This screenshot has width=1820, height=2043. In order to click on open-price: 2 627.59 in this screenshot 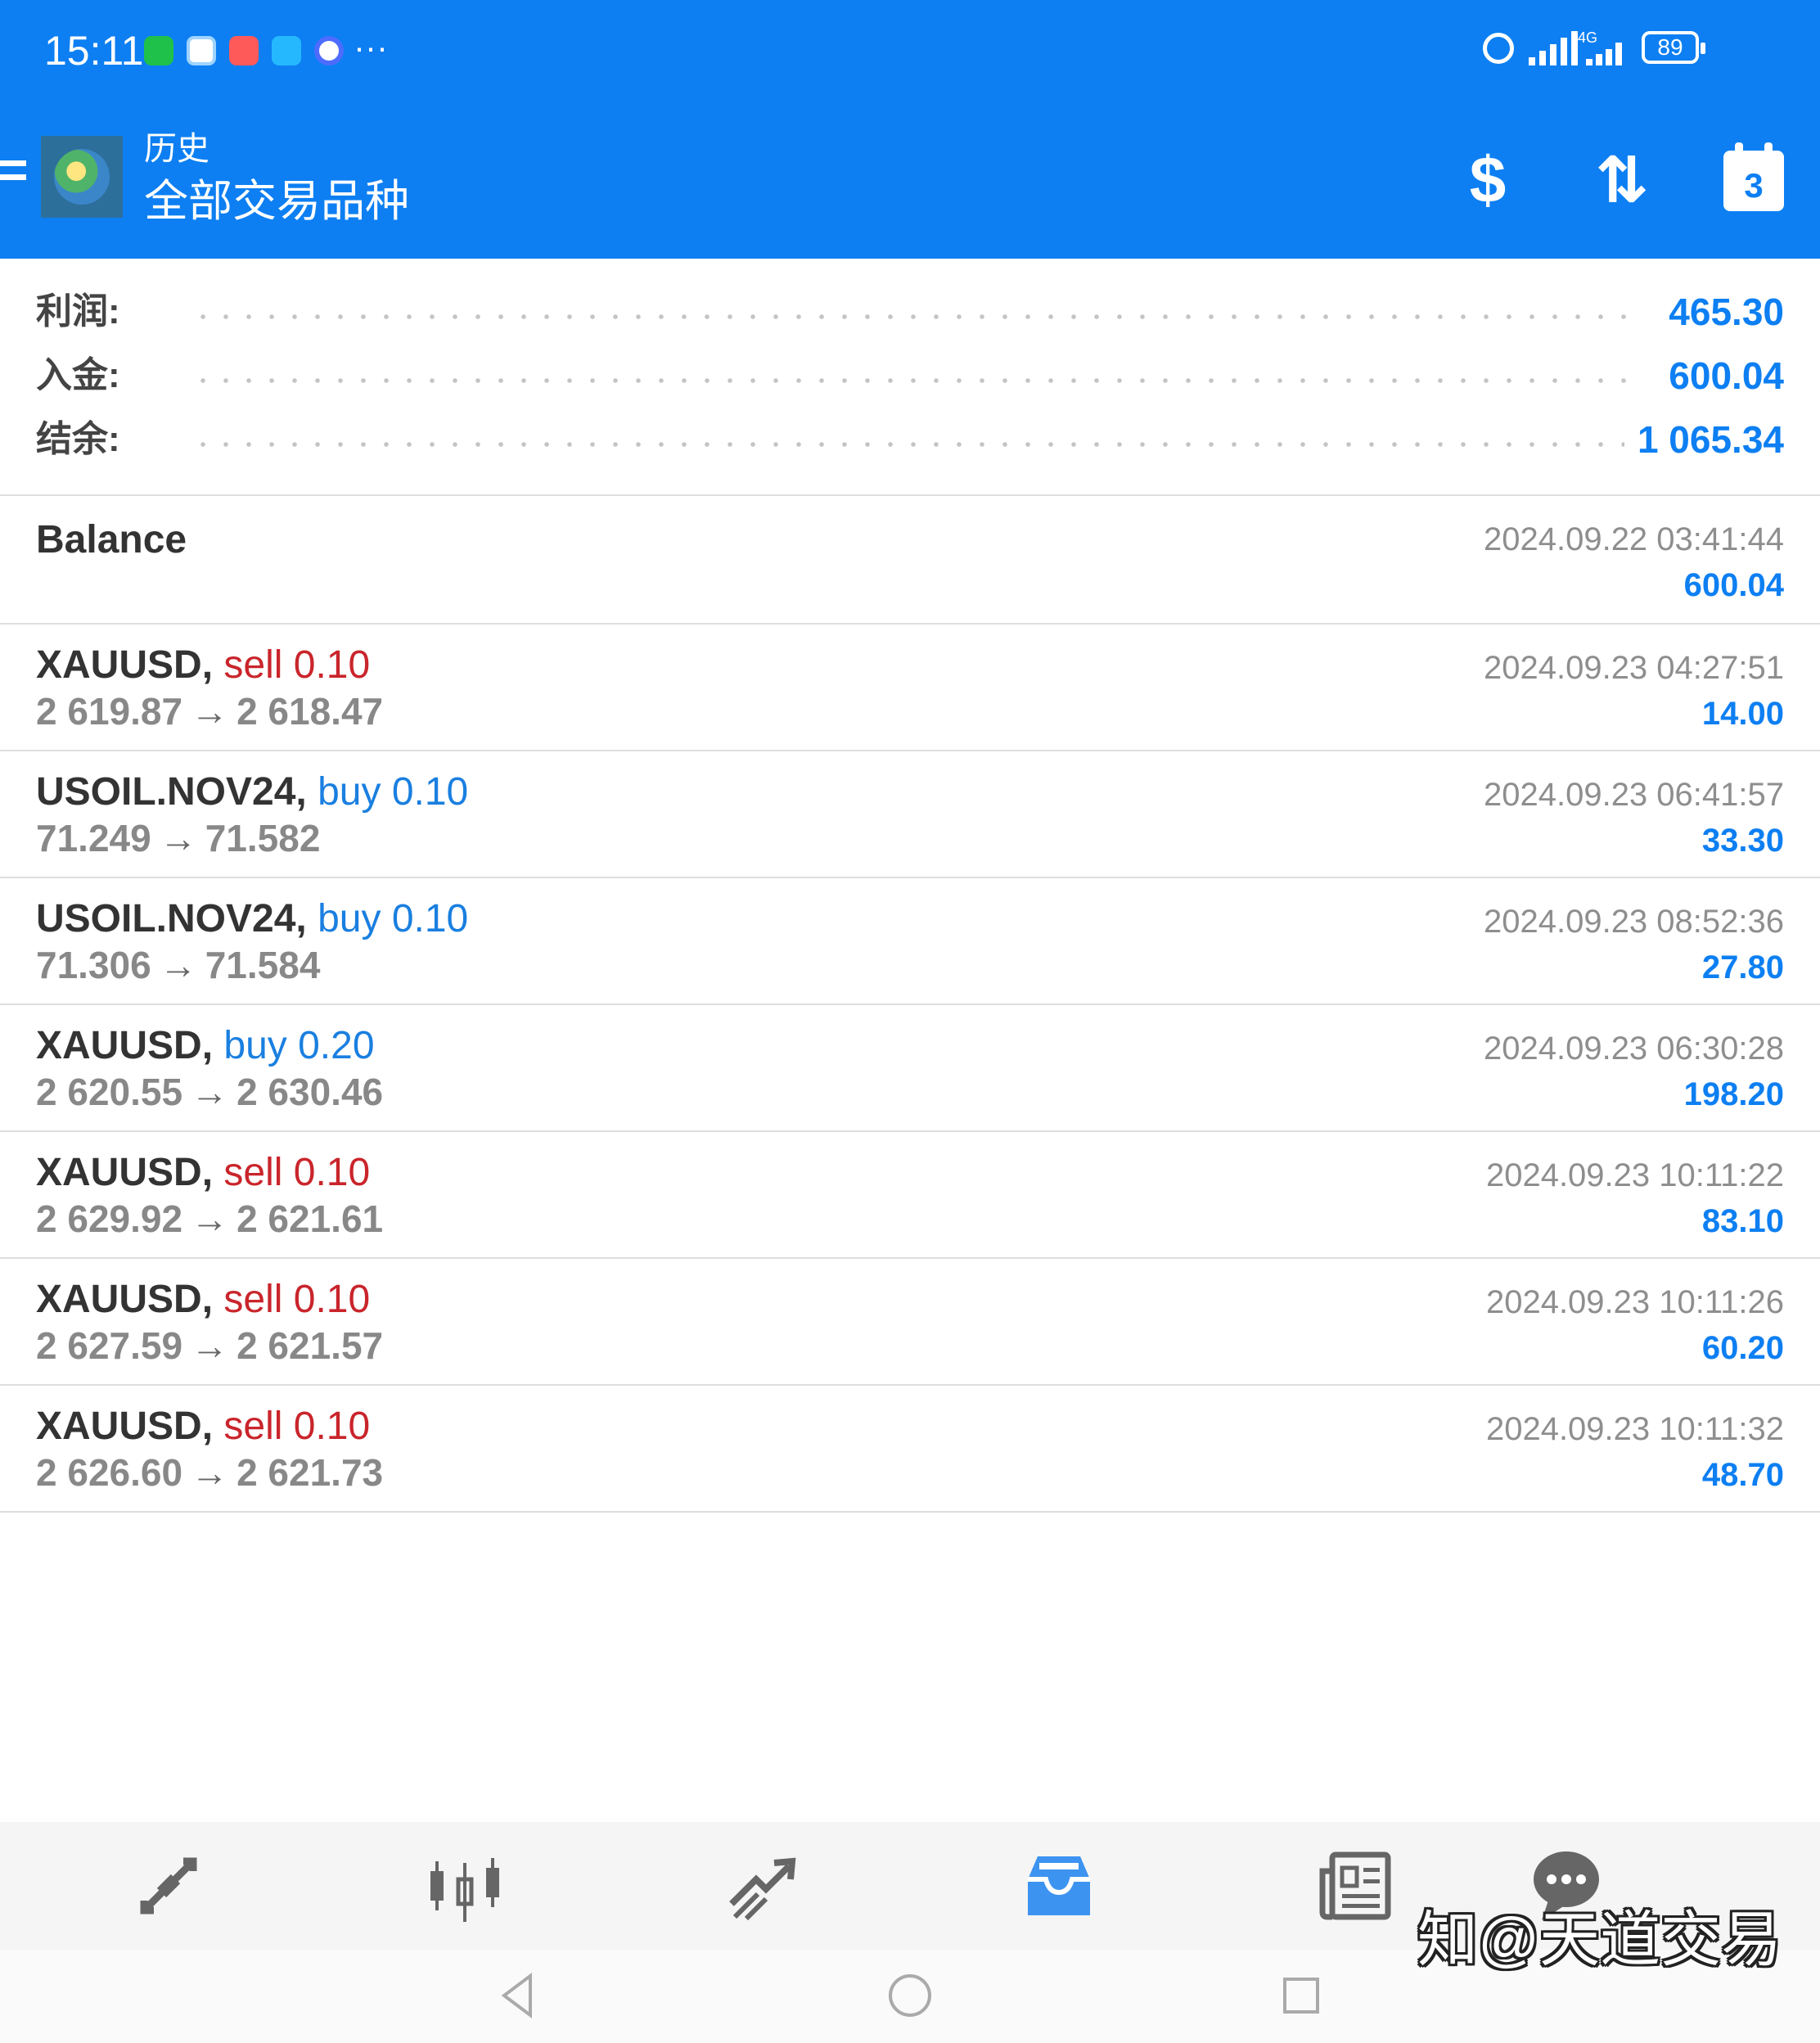, I will do `click(109, 1345)`.